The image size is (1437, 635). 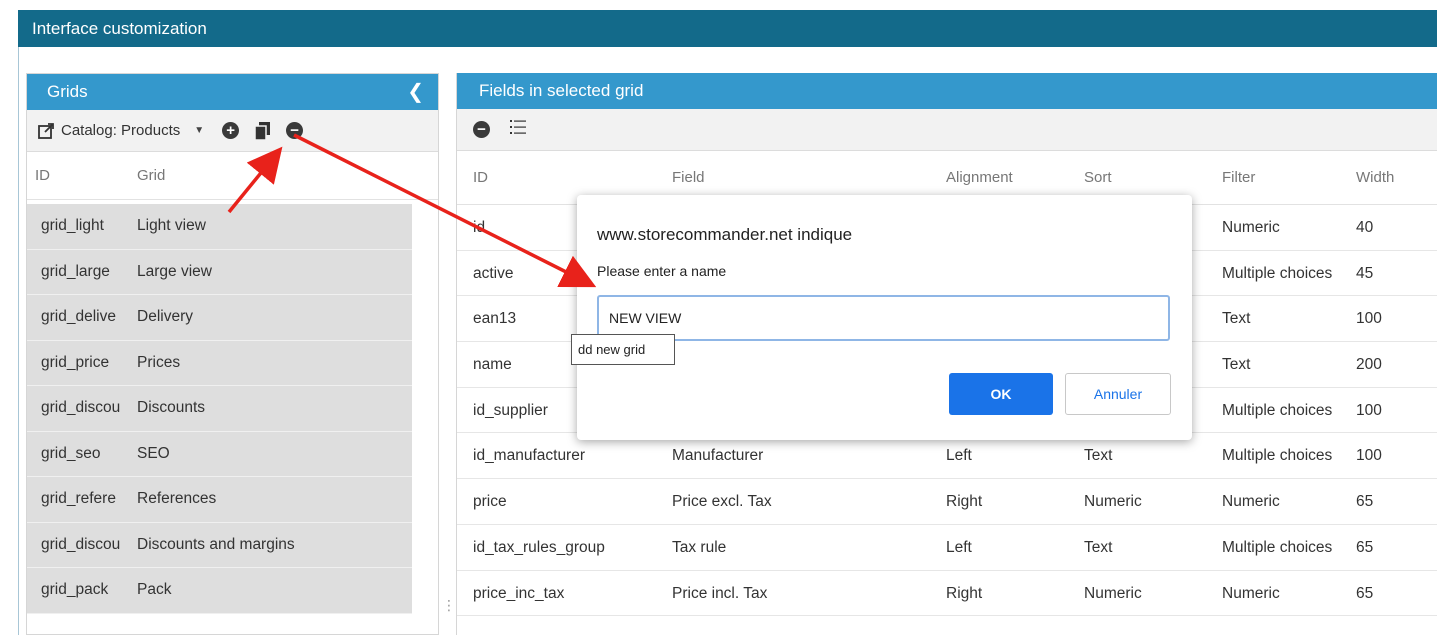 What do you see at coordinates (662, 271) in the screenshot?
I see `dialog-message: Please enter a name` at bounding box center [662, 271].